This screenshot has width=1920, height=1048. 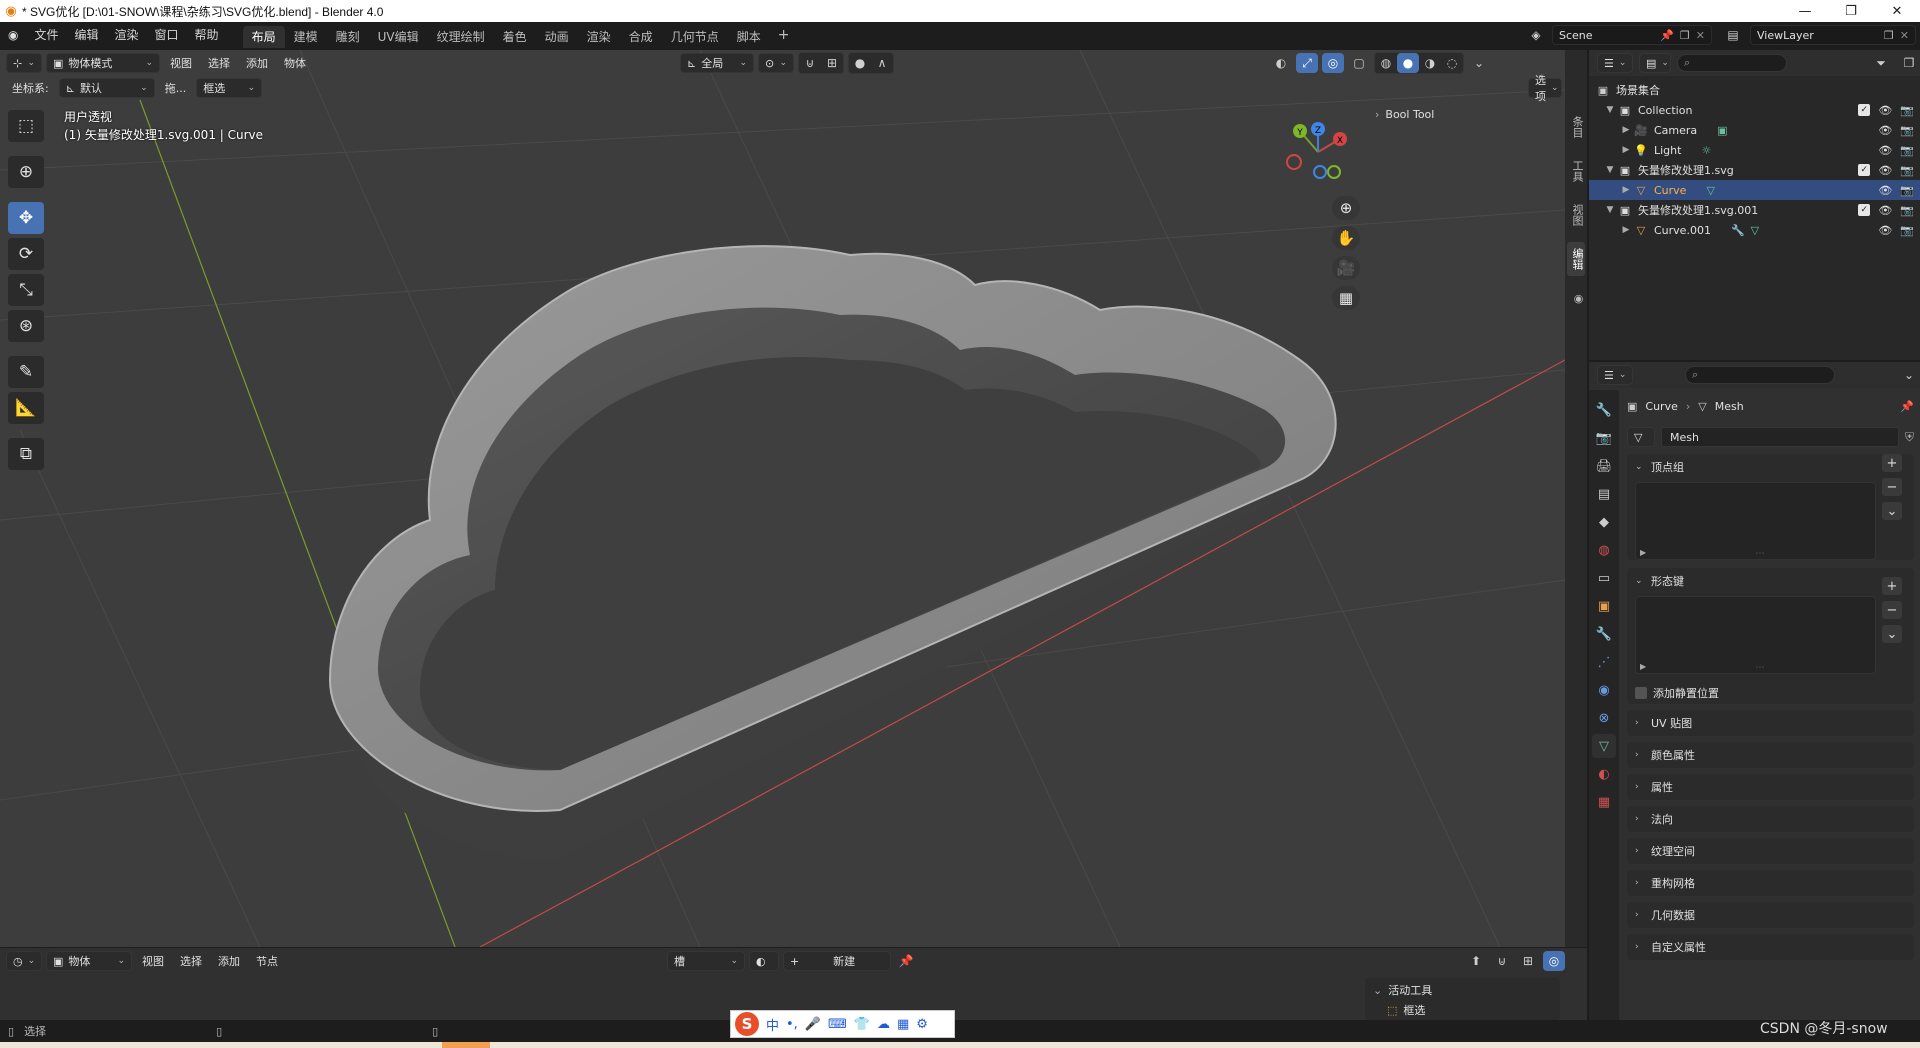 I want to click on new-scene-icon: ❐, so click(x=1685, y=35).